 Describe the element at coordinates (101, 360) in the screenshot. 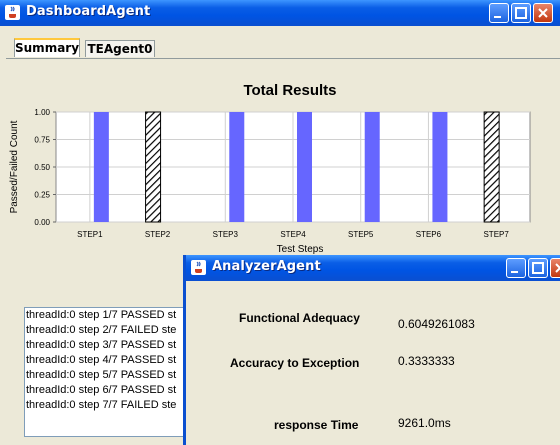

I see `log-line: threadId:0 step 4/7 PASSED st` at that location.